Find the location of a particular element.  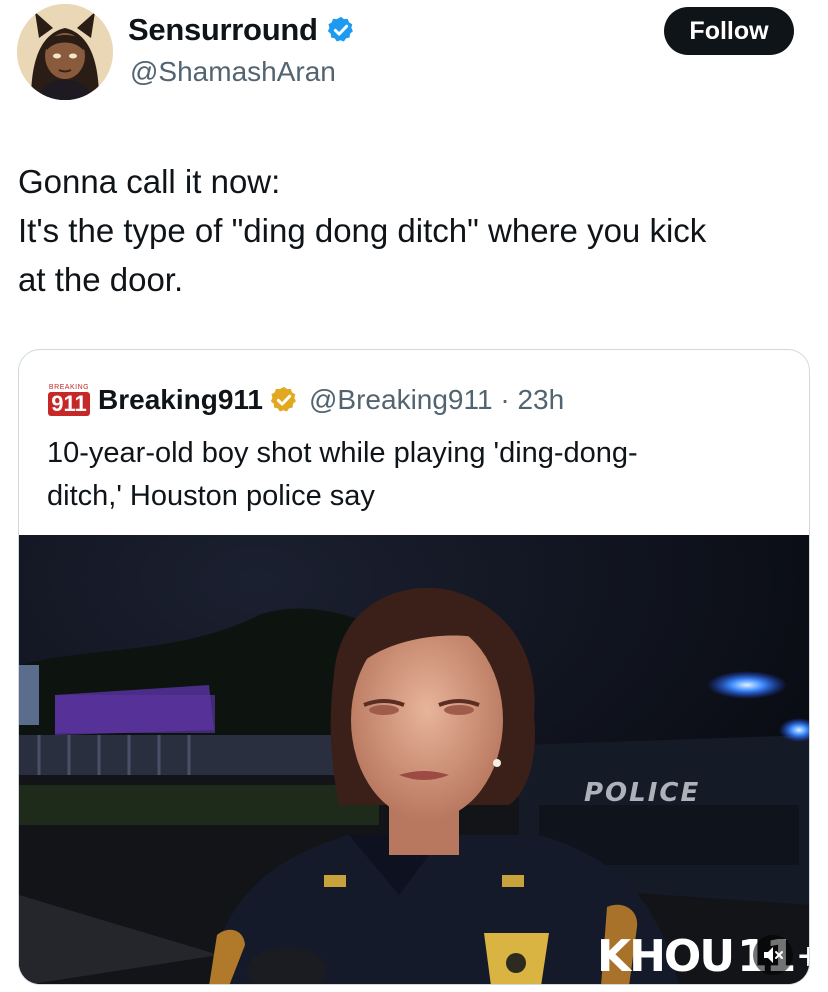

avatar is located at coordinates (65, 52).